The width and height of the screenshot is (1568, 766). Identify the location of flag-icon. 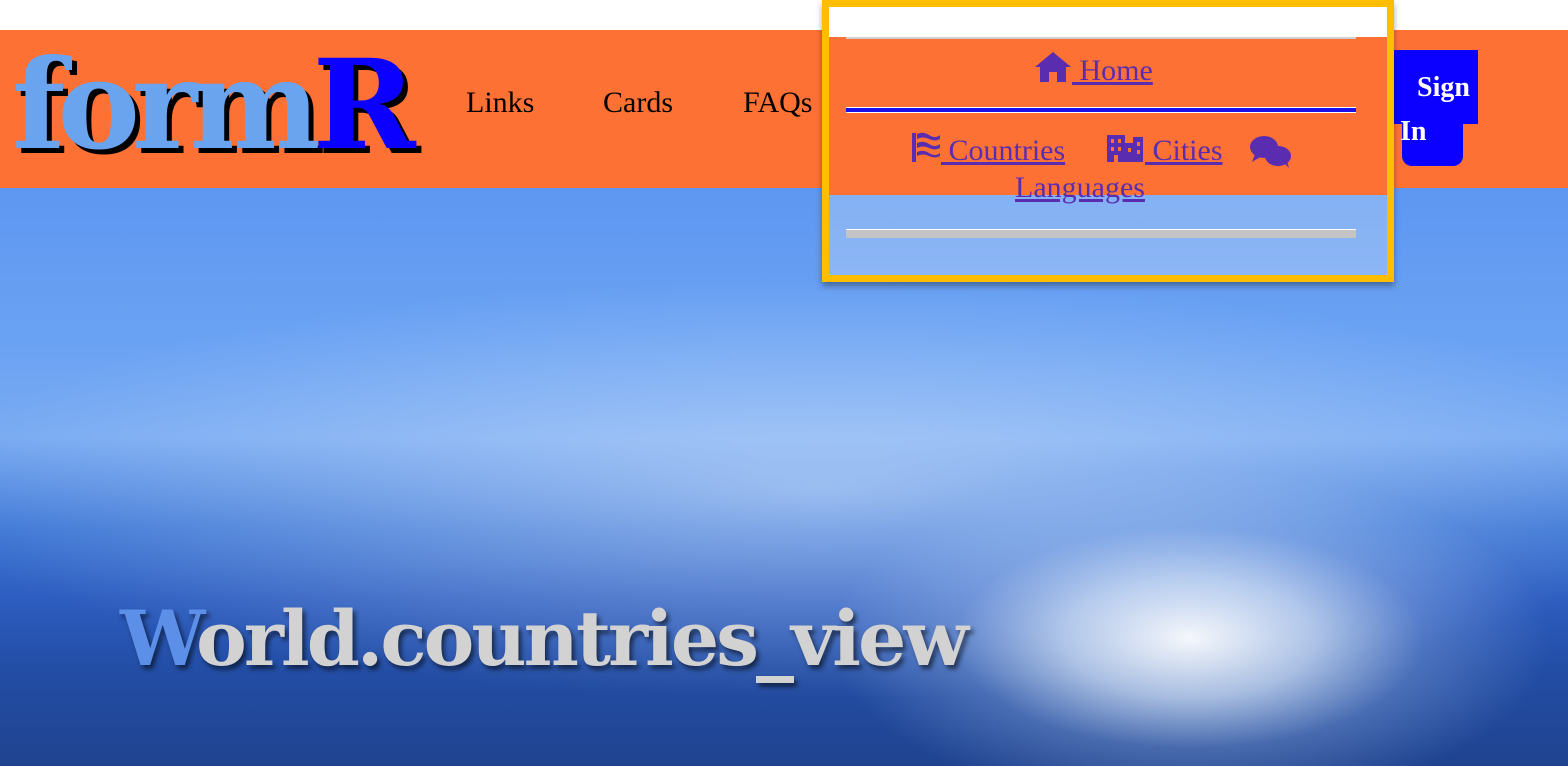
(926, 147).